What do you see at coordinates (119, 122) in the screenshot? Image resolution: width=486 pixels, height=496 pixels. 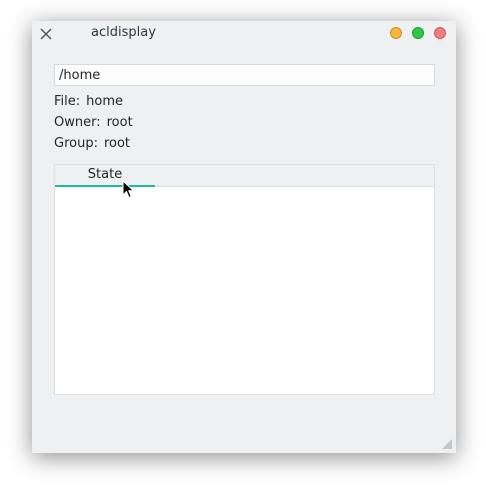 I see `owner-value: root` at bounding box center [119, 122].